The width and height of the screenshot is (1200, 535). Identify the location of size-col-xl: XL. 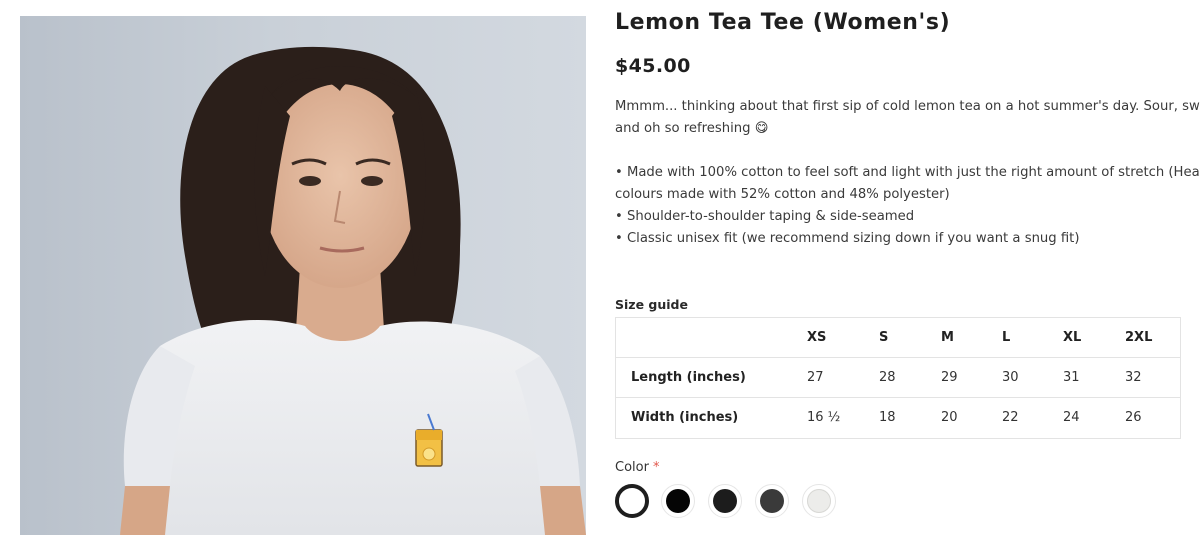
(1072, 337).